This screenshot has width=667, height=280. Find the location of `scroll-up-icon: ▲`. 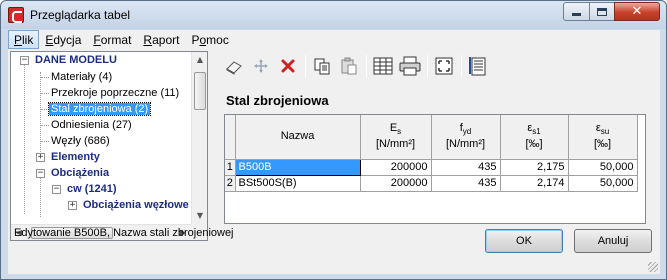

scroll-up-icon: ▲ is located at coordinates (199, 60).